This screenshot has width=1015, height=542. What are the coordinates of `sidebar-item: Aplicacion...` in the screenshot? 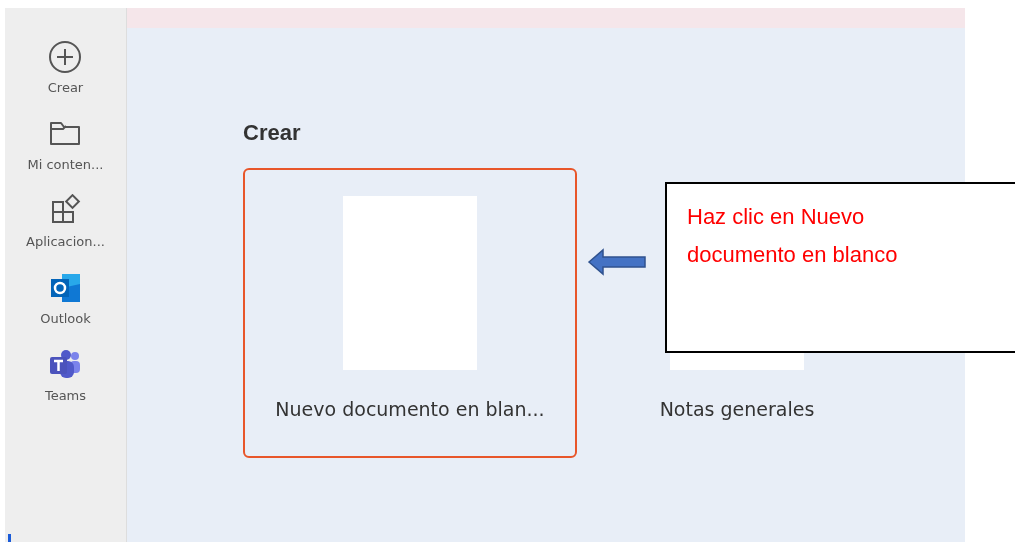 It's located at (65, 221).